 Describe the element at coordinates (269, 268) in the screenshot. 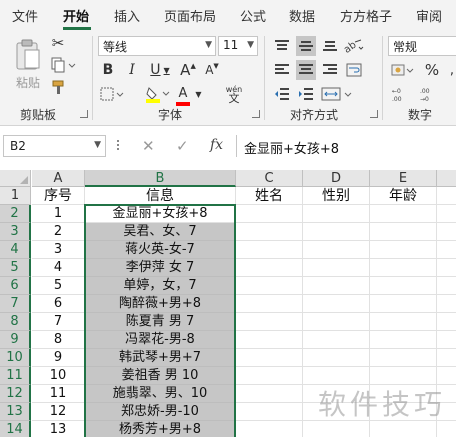

I see `cell-c5` at that location.